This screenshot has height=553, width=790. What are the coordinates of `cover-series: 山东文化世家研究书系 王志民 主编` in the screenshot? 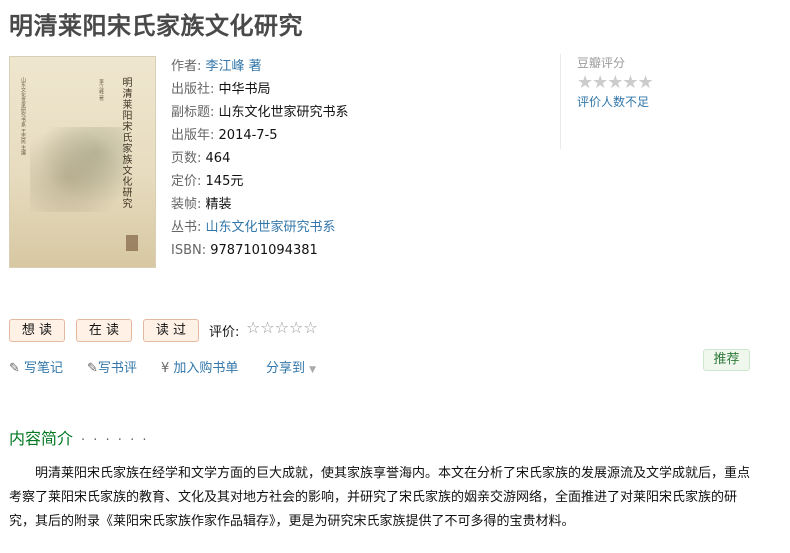 It's located at (23, 116).